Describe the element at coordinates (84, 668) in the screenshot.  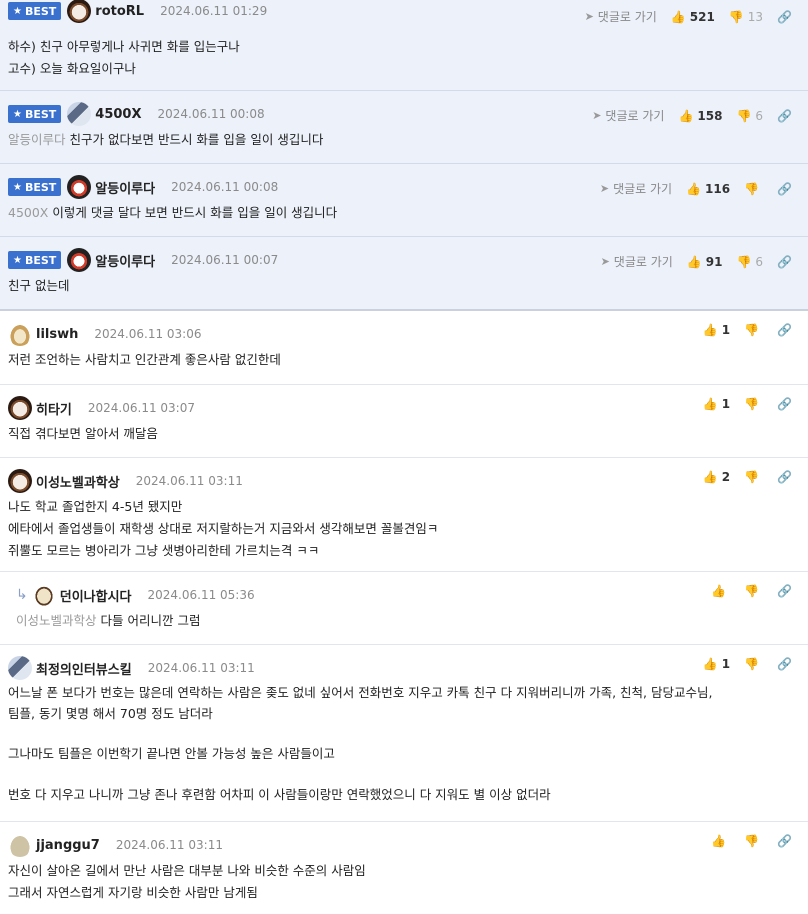
I see `author-name: 최정의인터뷰스킬` at that location.